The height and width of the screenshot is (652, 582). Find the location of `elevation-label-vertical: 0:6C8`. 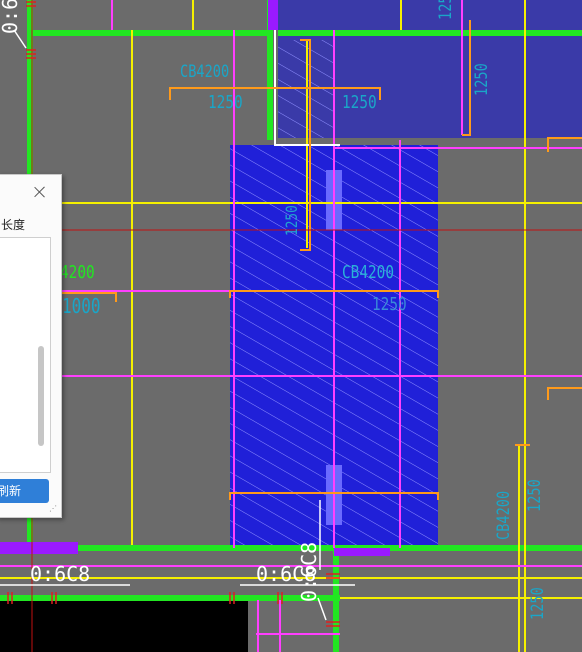

elevation-label-vertical: 0:6C8 is located at coordinates (309, 571).